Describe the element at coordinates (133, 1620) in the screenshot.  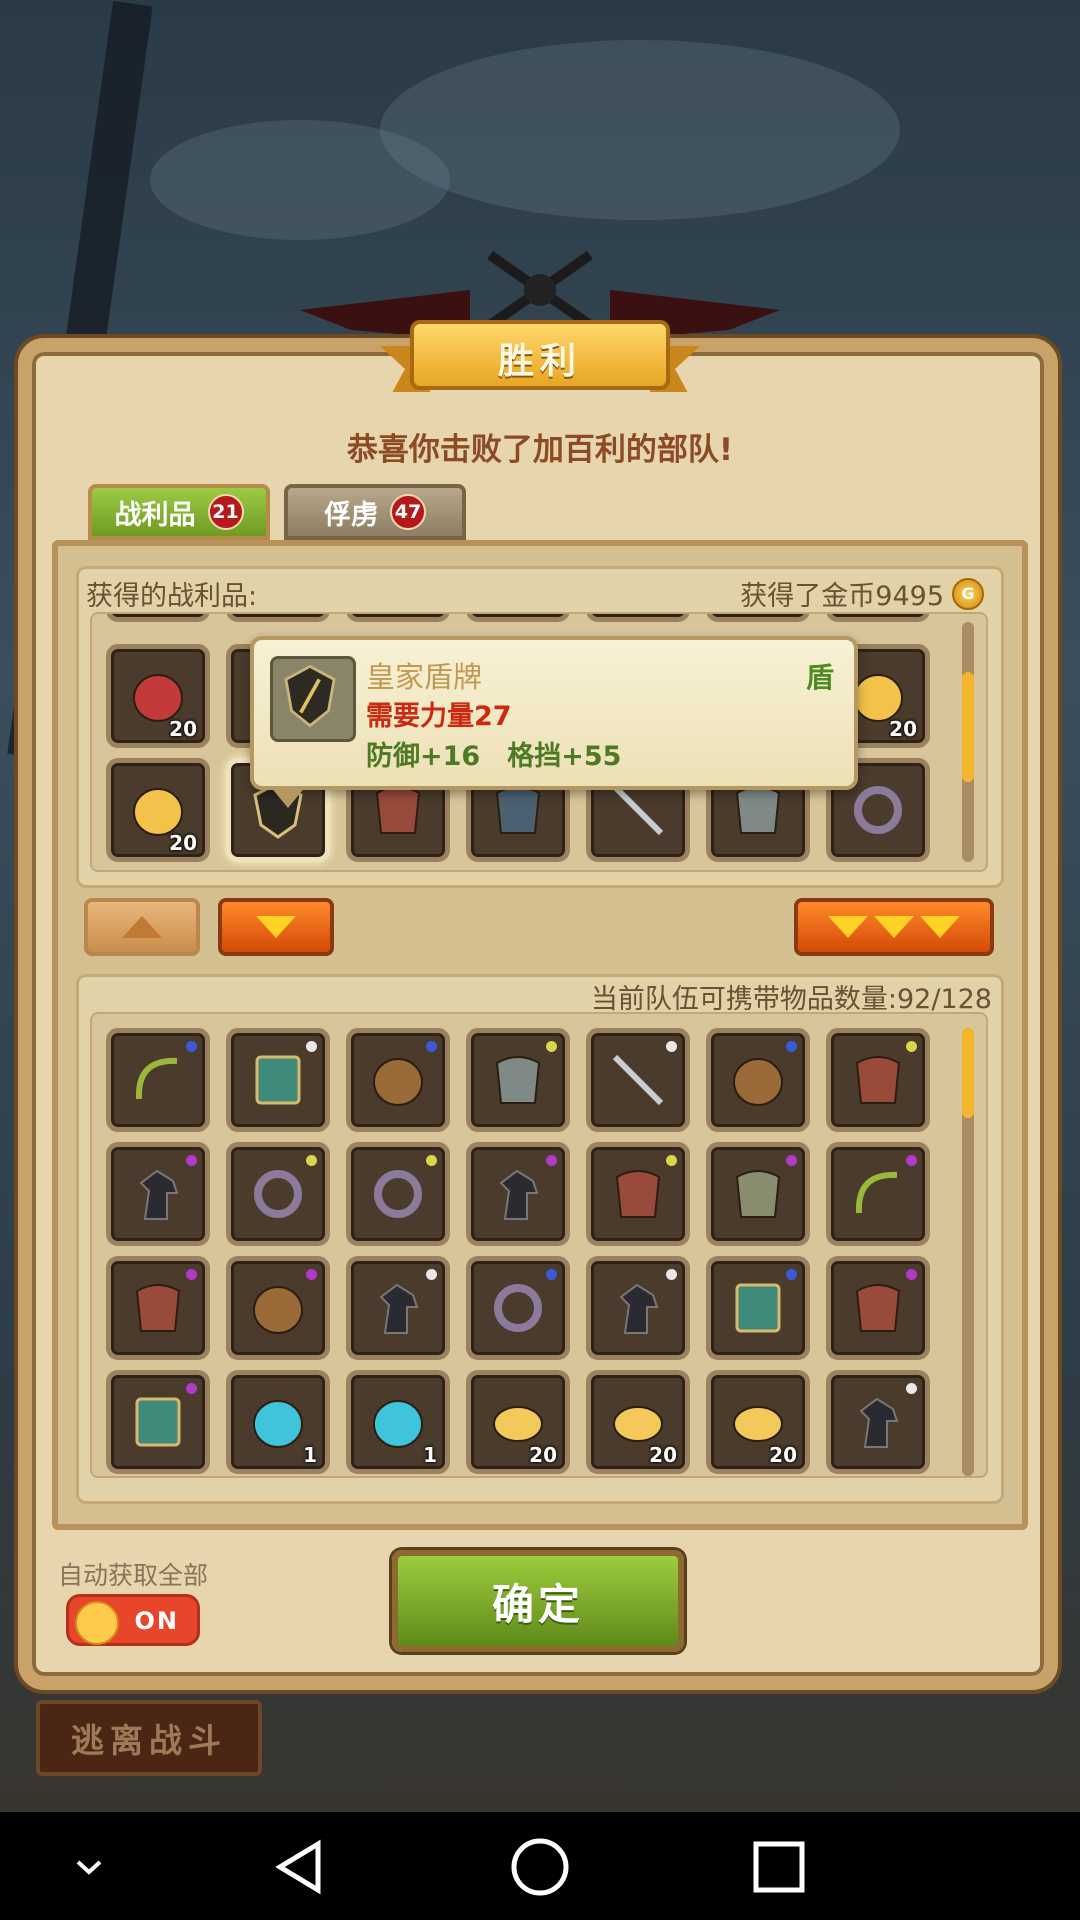
I see `auto-collect-toggle: ON` at that location.